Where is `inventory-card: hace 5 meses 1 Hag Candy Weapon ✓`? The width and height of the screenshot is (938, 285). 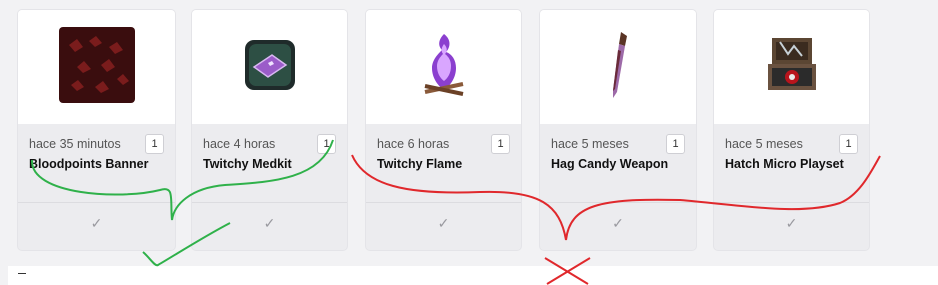 inventory-card: hace 5 meses 1 Hag Candy Weapon ✓ is located at coordinates (618, 130).